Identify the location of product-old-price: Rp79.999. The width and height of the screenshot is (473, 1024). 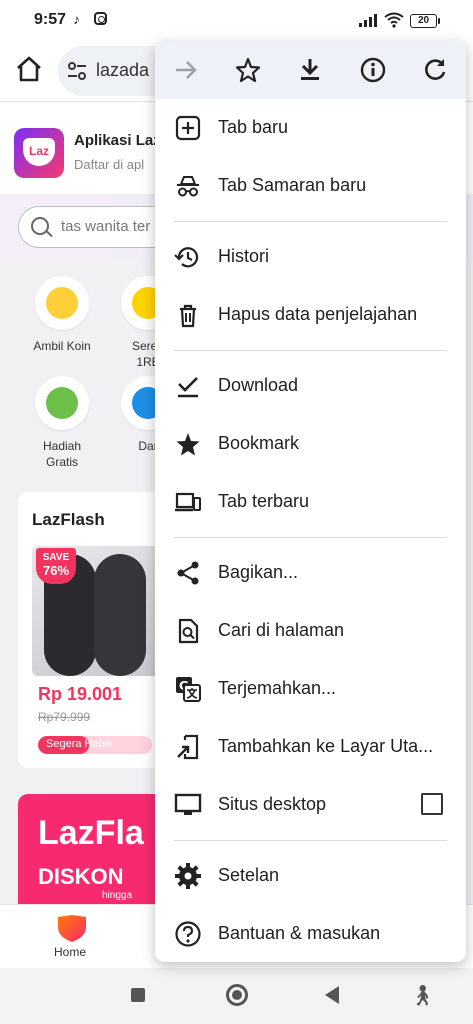
(64, 717).